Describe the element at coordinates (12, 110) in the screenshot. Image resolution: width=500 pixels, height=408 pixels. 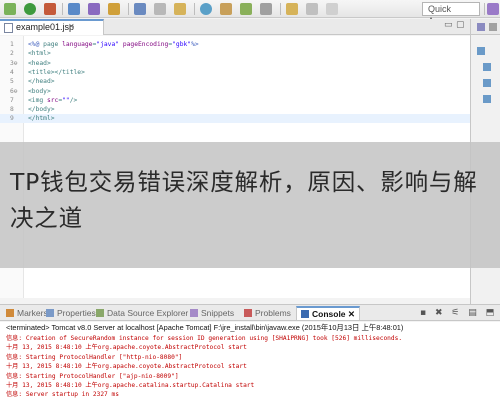
I see `line-number: 8` at that location.